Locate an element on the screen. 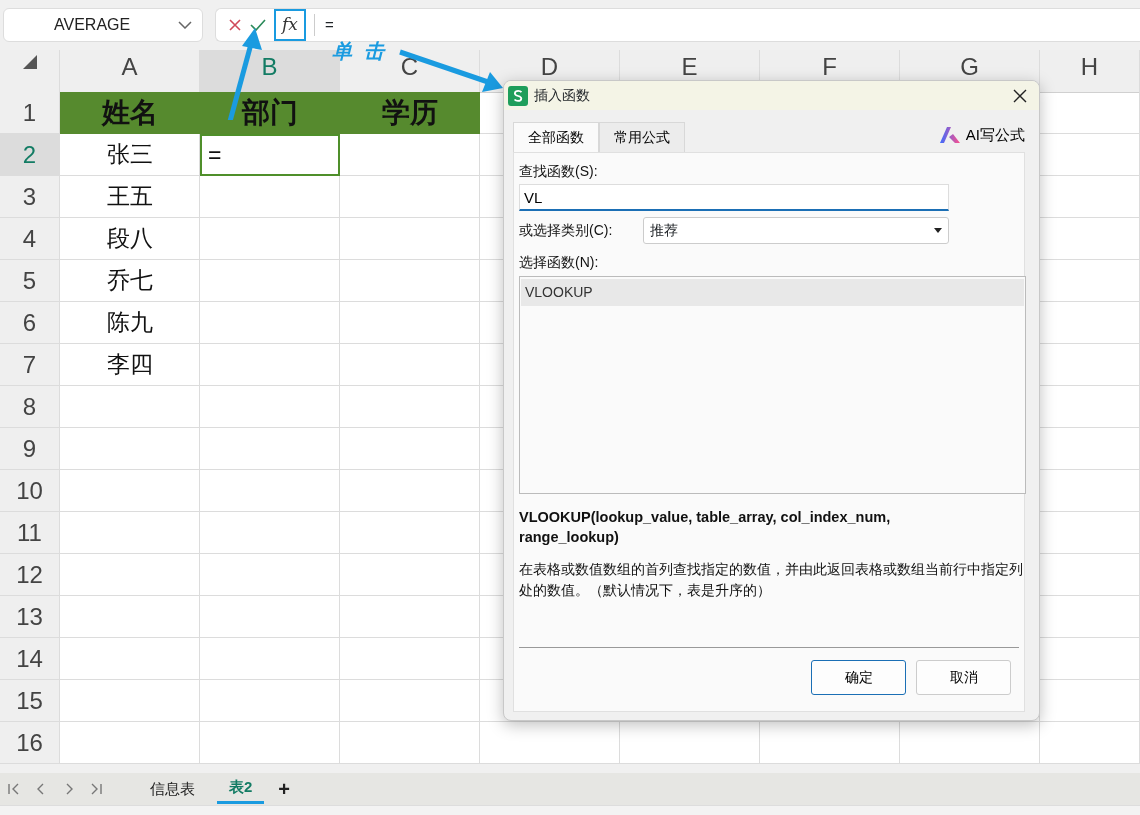  row-header: 5 is located at coordinates (30, 281).